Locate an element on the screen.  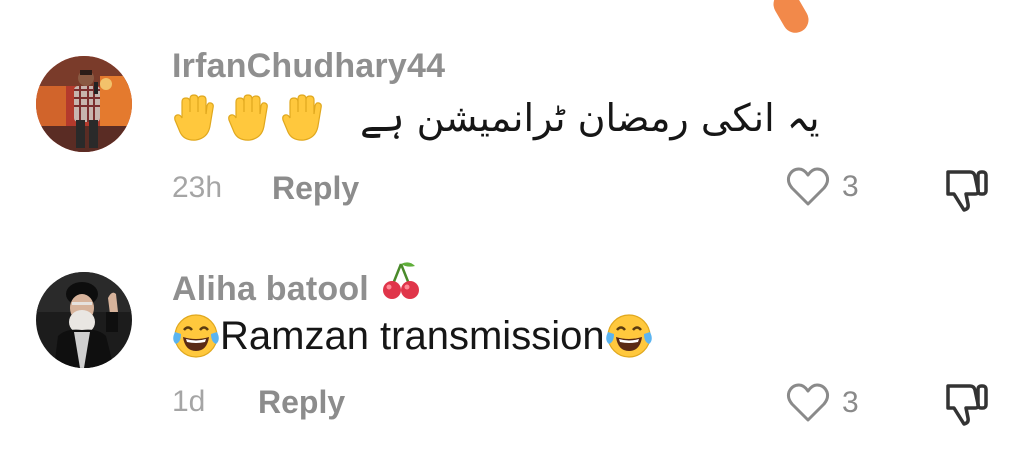
cleric-portrait-photo-icon is located at coordinates (84, 320).